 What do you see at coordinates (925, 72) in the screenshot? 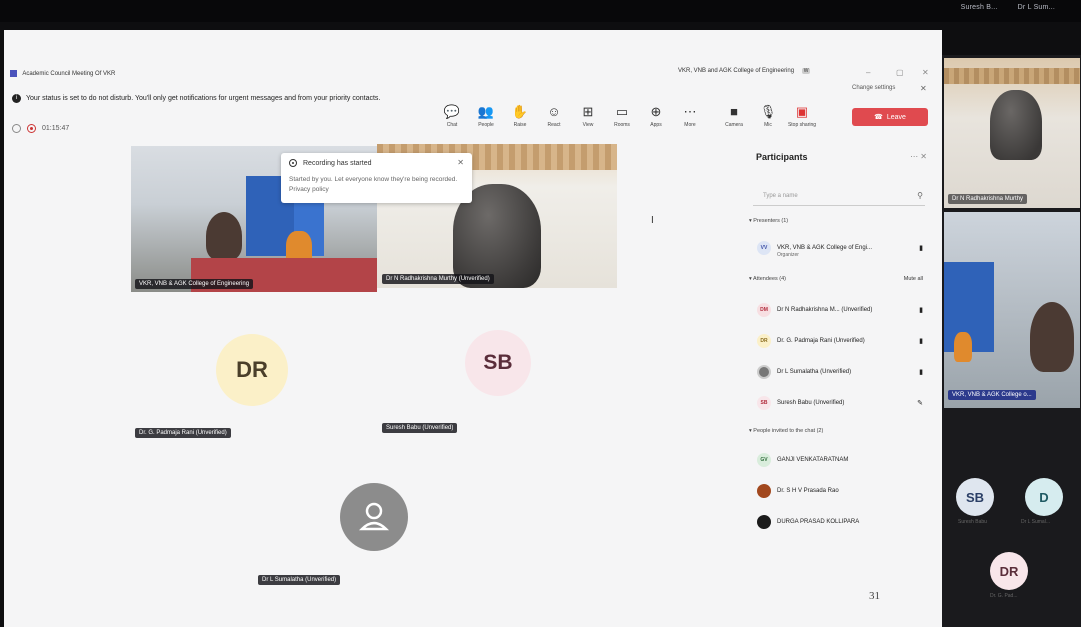
I see `close-button: ✕` at bounding box center [925, 72].